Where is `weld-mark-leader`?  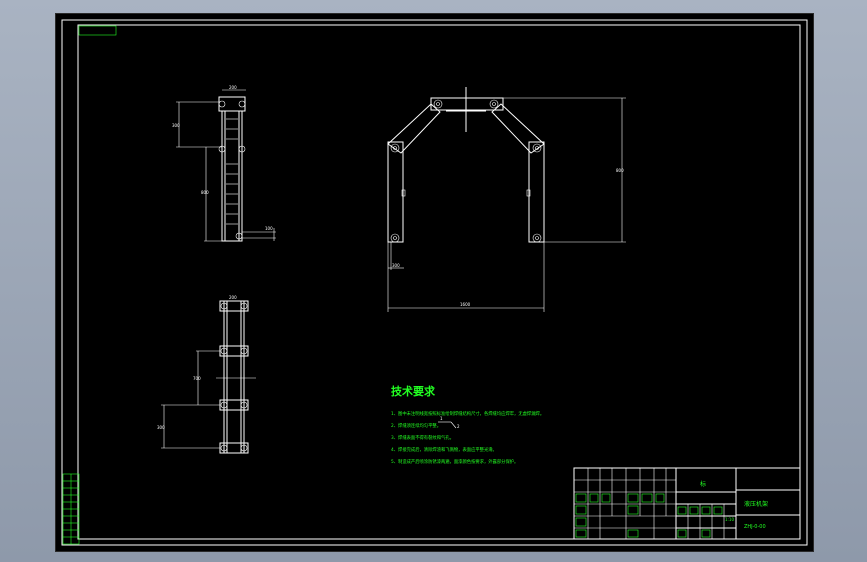 weld-mark-leader is located at coordinates (453, 425).